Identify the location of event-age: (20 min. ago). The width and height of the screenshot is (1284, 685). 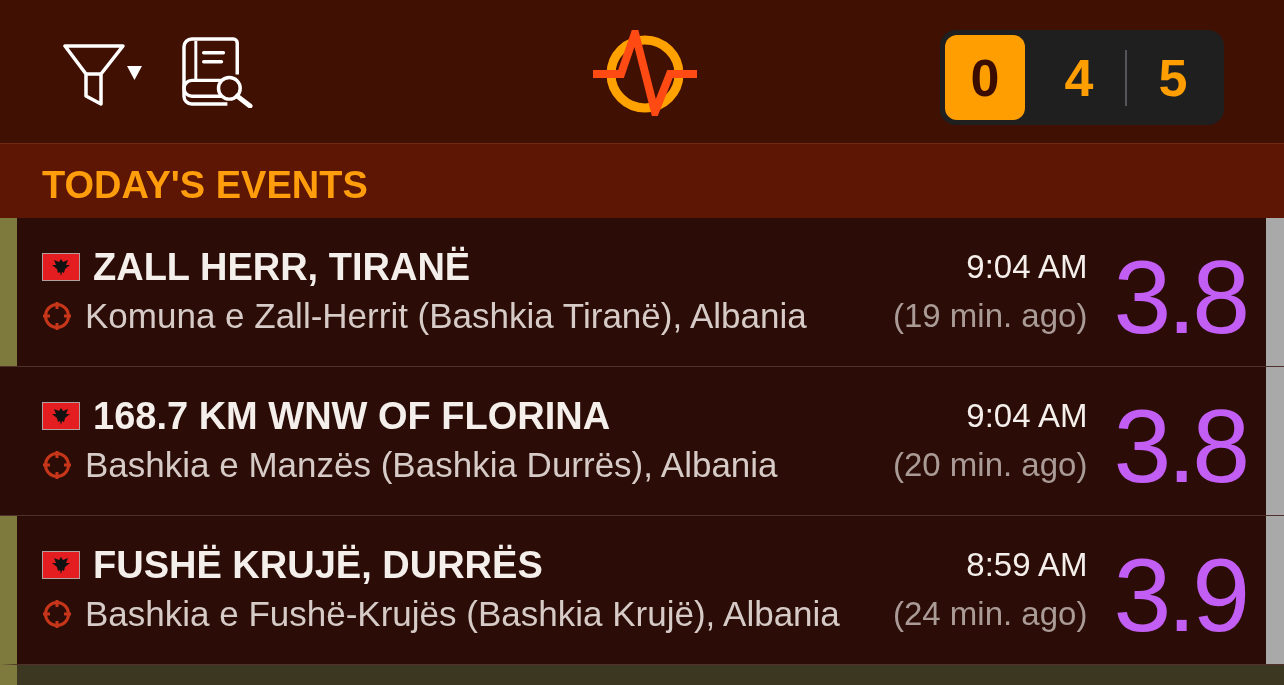
(990, 465).